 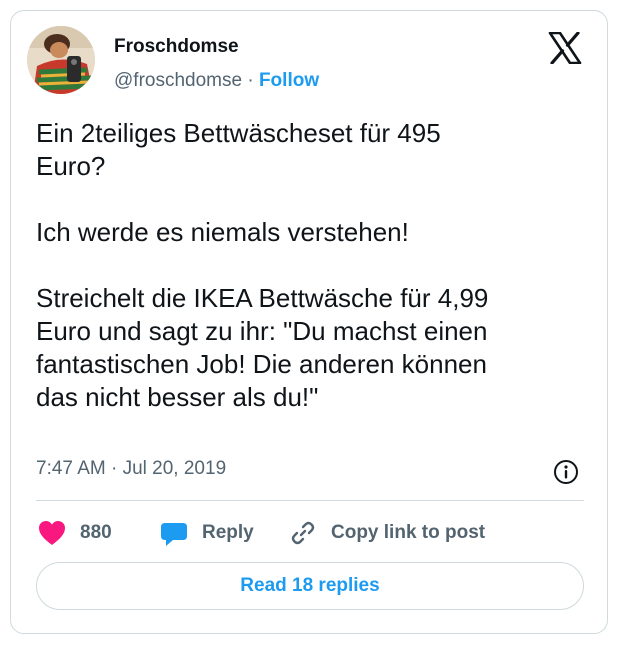 I want to click on author-name: Froschdomse, so click(x=176, y=47).